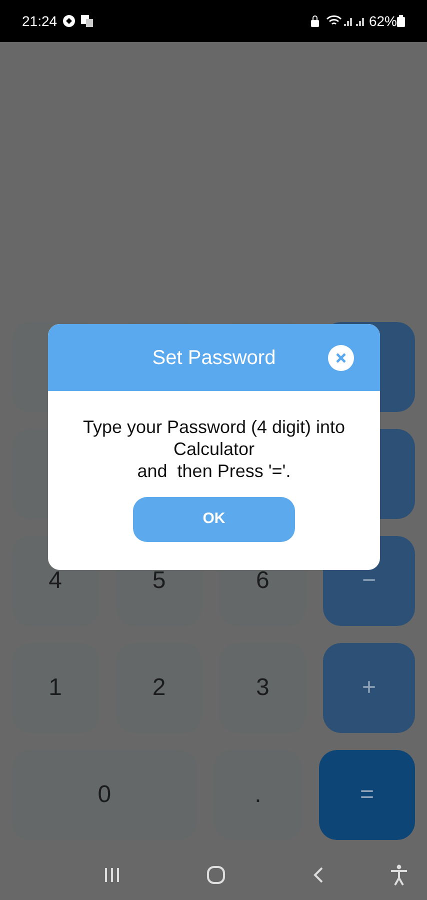 This screenshot has height=900, width=427. Describe the element at coordinates (214, 449) in the screenshot. I see `dialog-message: Type your Password (4 digit) into Calculator and then Press '='.` at that location.